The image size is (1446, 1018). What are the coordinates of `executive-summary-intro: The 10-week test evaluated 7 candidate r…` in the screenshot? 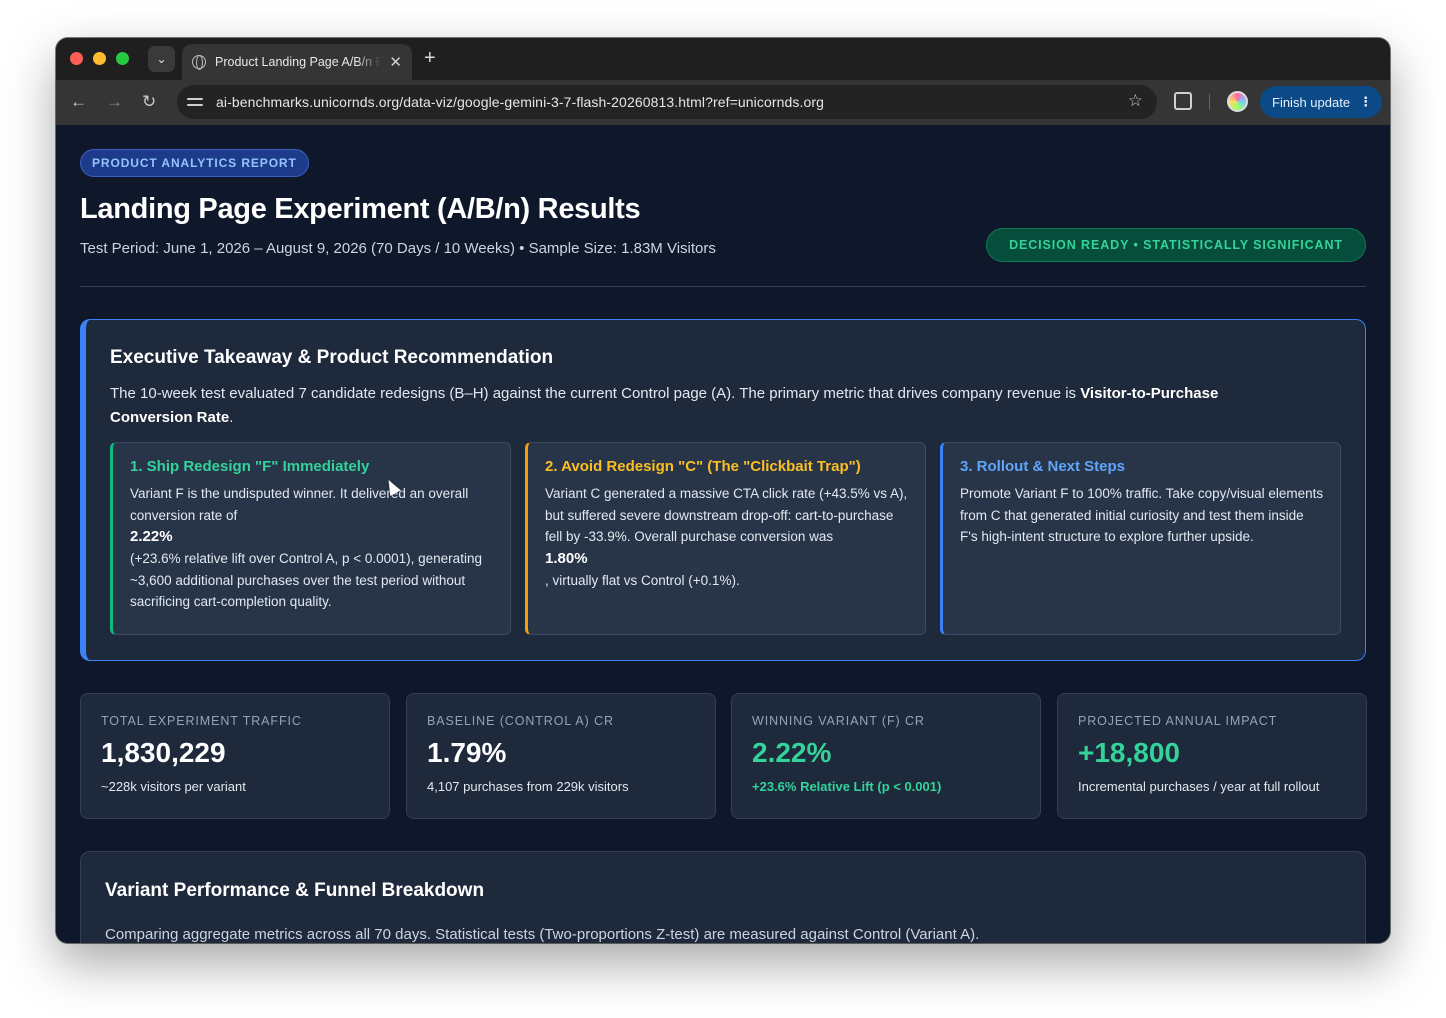 It's located at (700, 406).